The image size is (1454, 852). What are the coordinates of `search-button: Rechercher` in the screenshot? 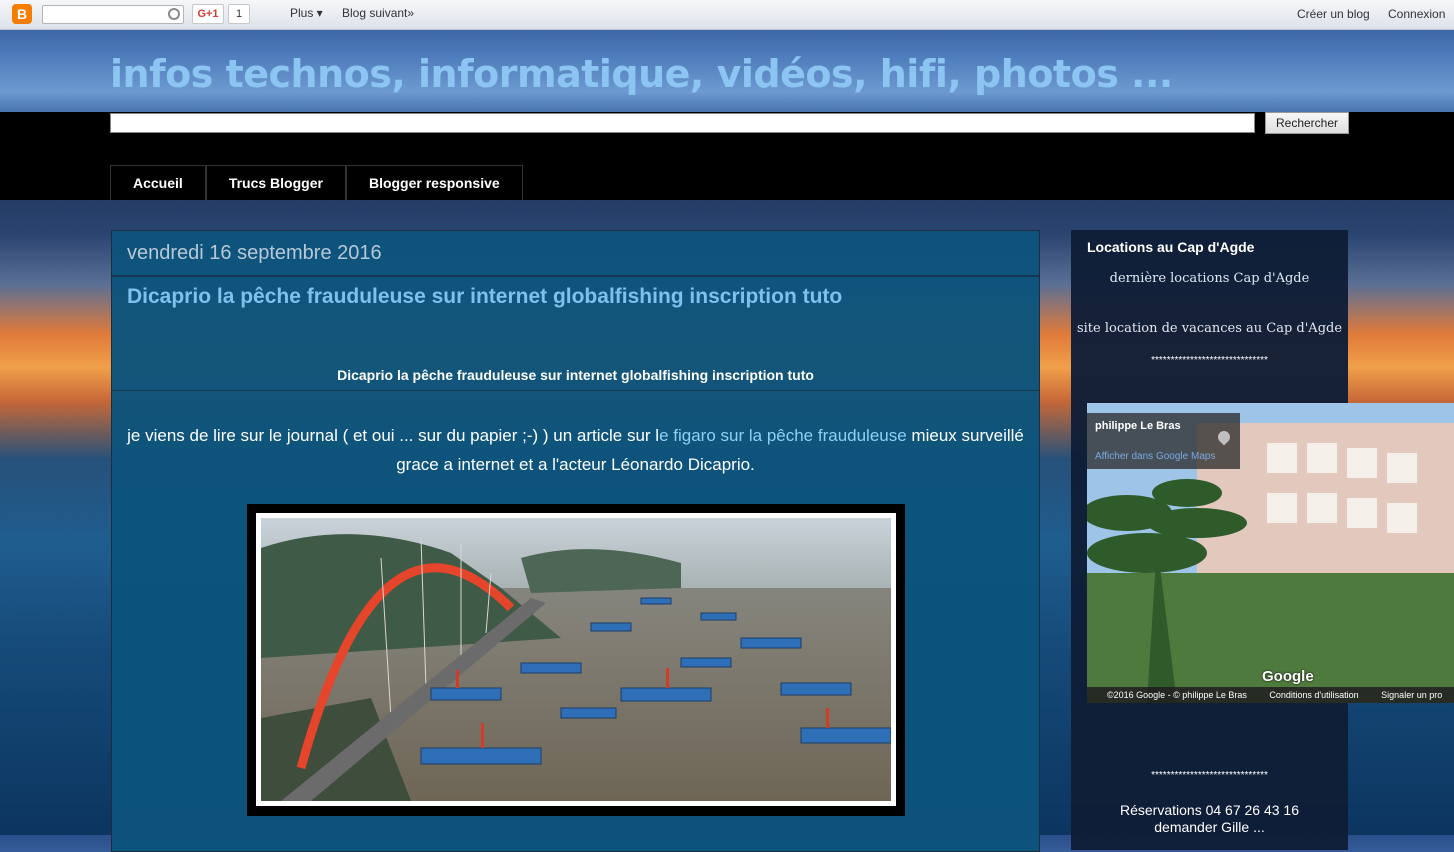 It's located at (1307, 123).